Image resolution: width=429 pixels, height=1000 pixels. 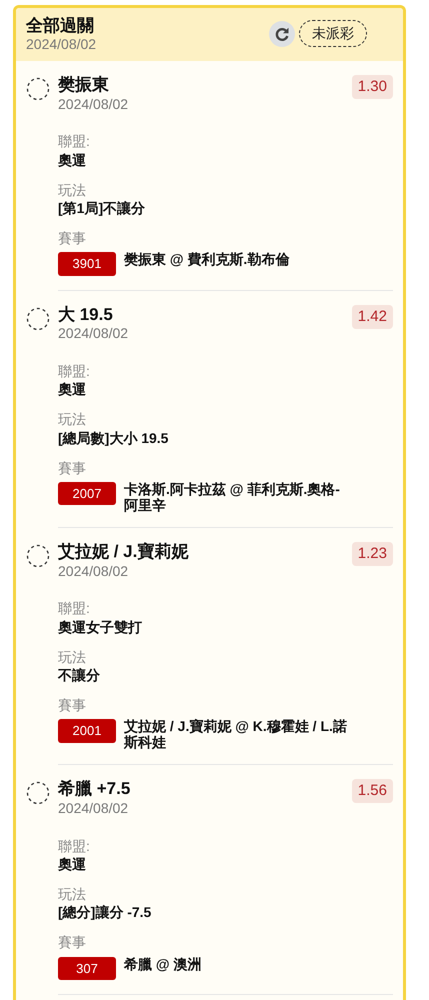 I want to click on event-code-badge: 2007, so click(x=87, y=494).